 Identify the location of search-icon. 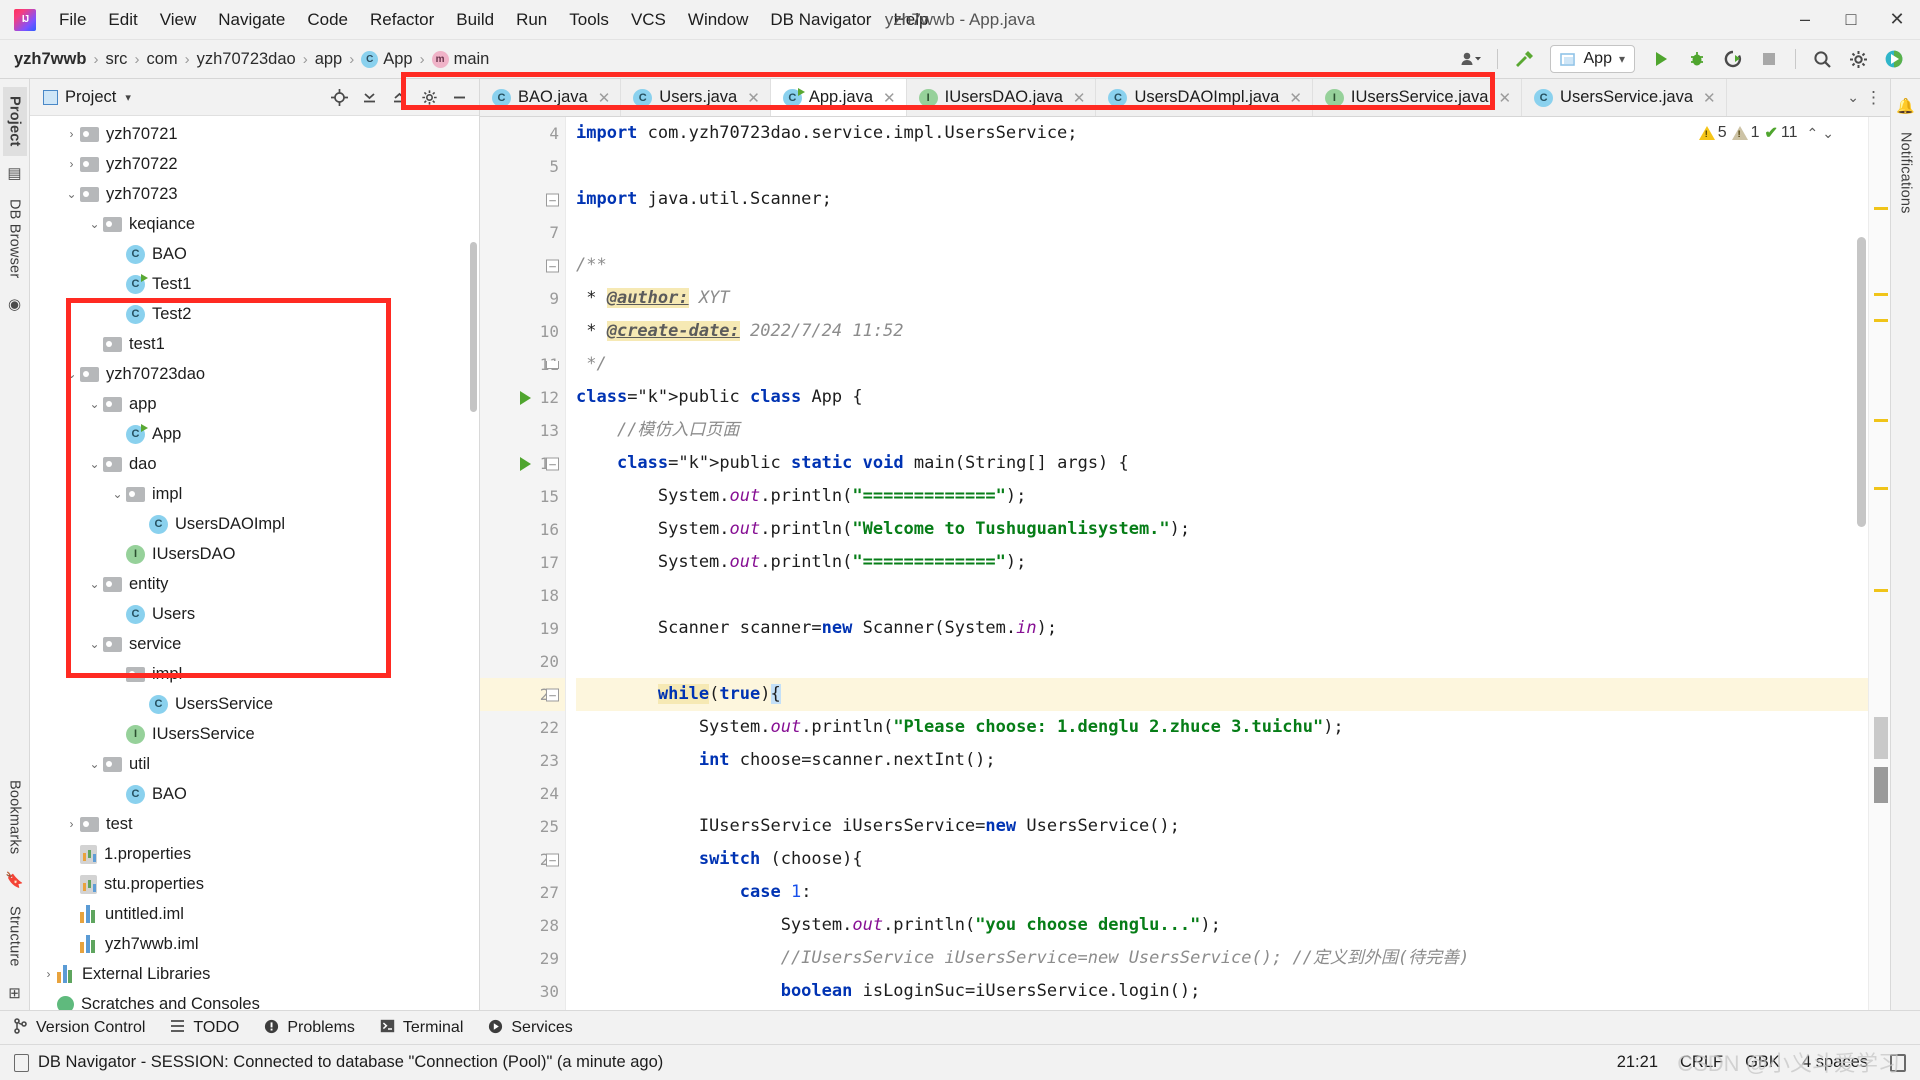
(1822, 59).